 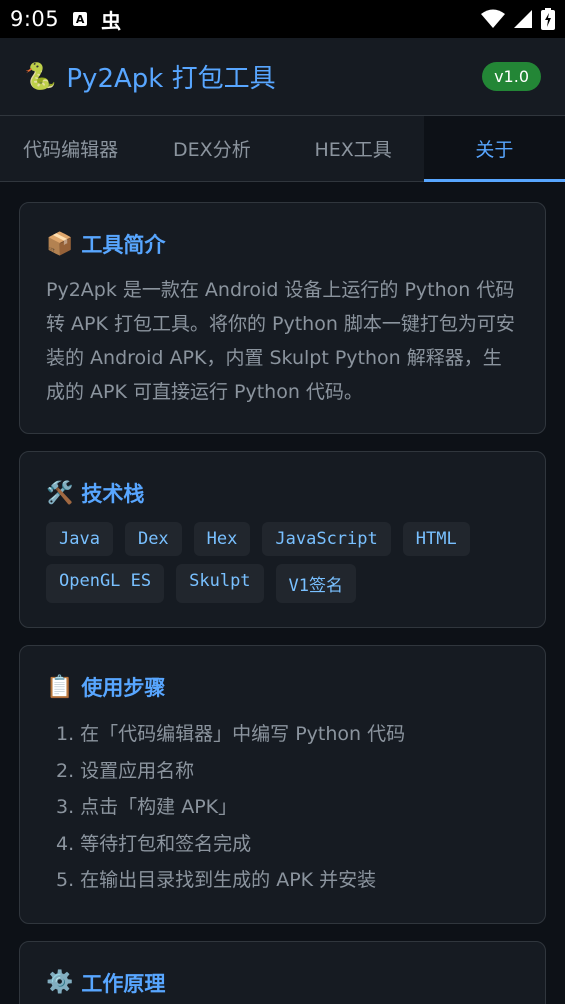 I want to click on intro-card-title: 工具简介, so click(x=123, y=245).